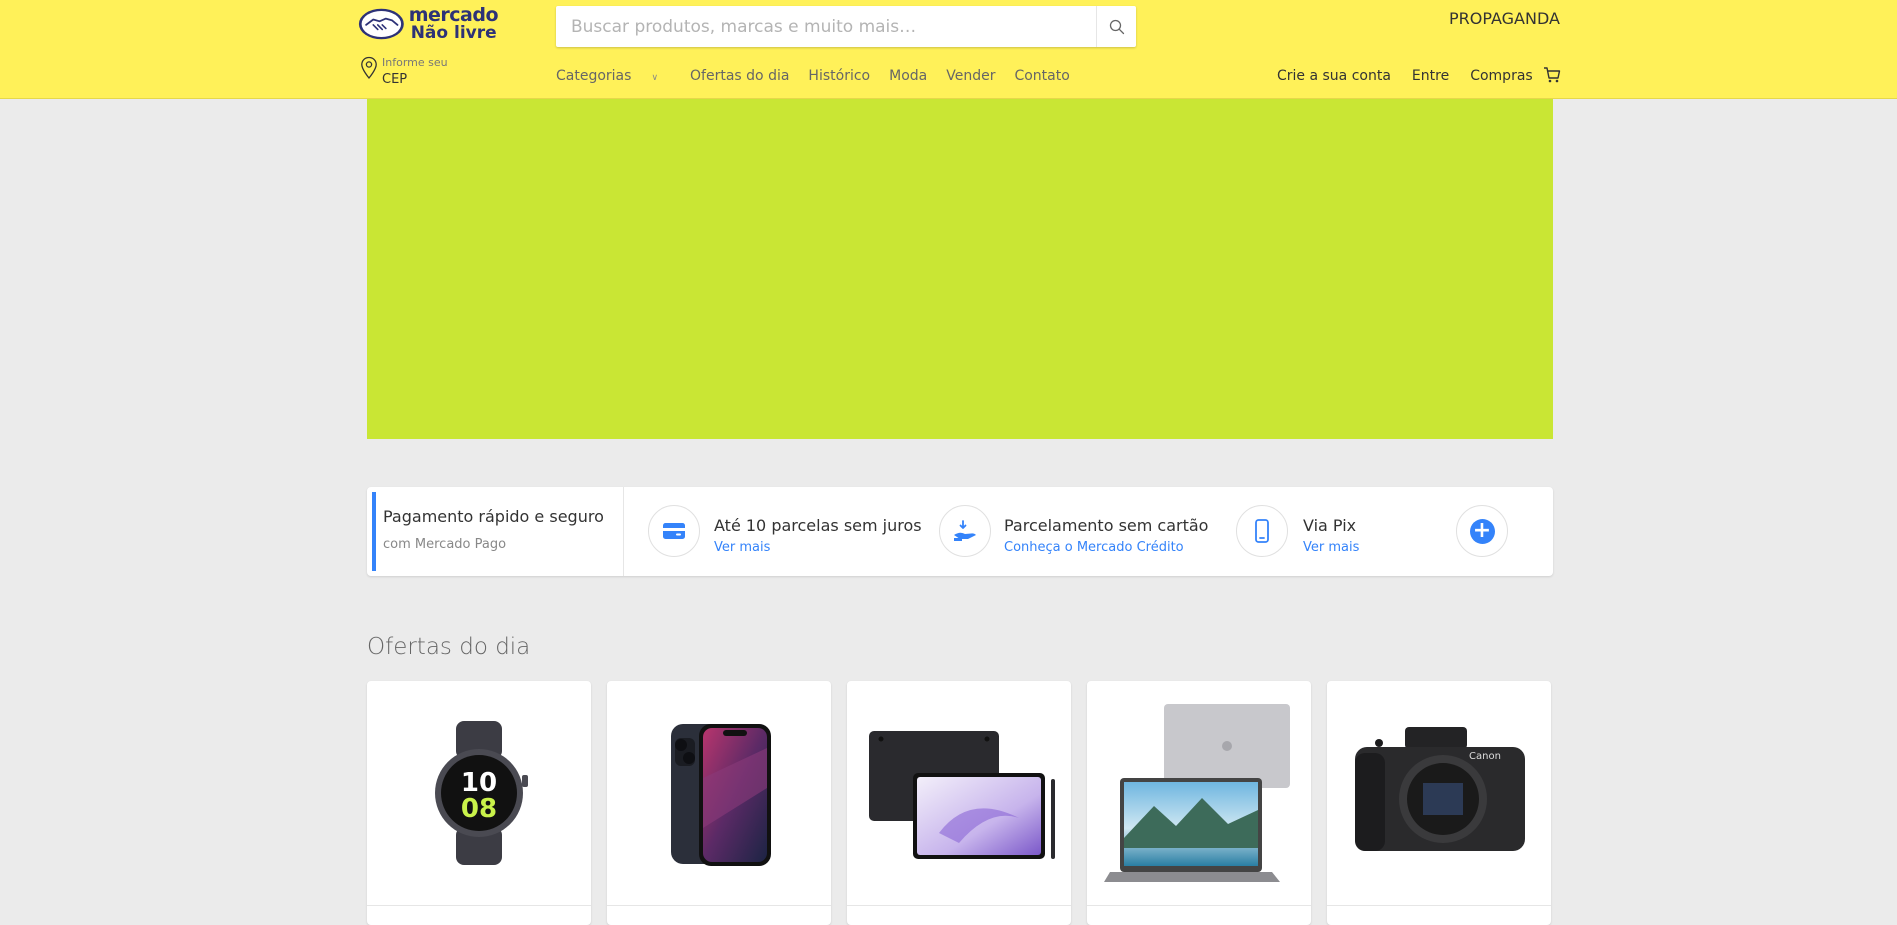 This screenshot has width=1897, height=925. Describe the element at coordinates (1334, 76) in the screenshot. I see `signup-link: Crie a sua conta` at that location.